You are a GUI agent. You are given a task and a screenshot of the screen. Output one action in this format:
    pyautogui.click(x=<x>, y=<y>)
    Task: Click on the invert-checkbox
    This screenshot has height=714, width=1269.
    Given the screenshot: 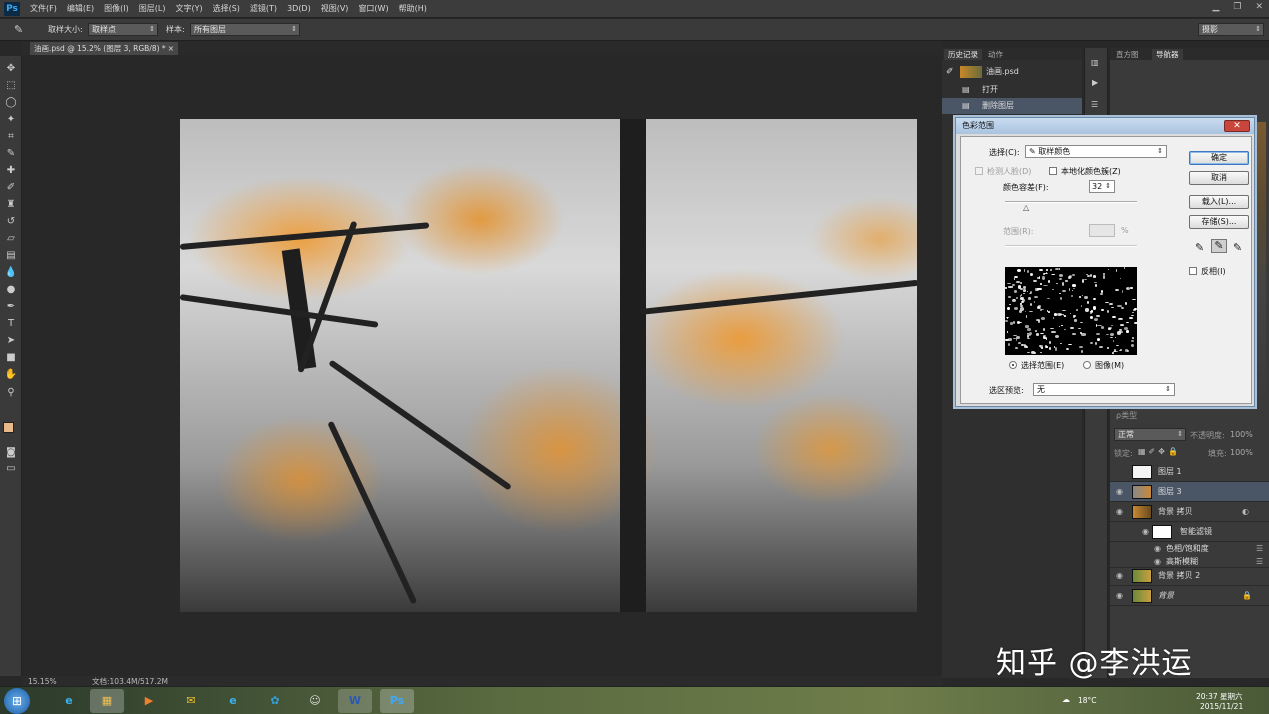 What is the action you would take?
    pyautogui.click(x=1193, y=271)
    